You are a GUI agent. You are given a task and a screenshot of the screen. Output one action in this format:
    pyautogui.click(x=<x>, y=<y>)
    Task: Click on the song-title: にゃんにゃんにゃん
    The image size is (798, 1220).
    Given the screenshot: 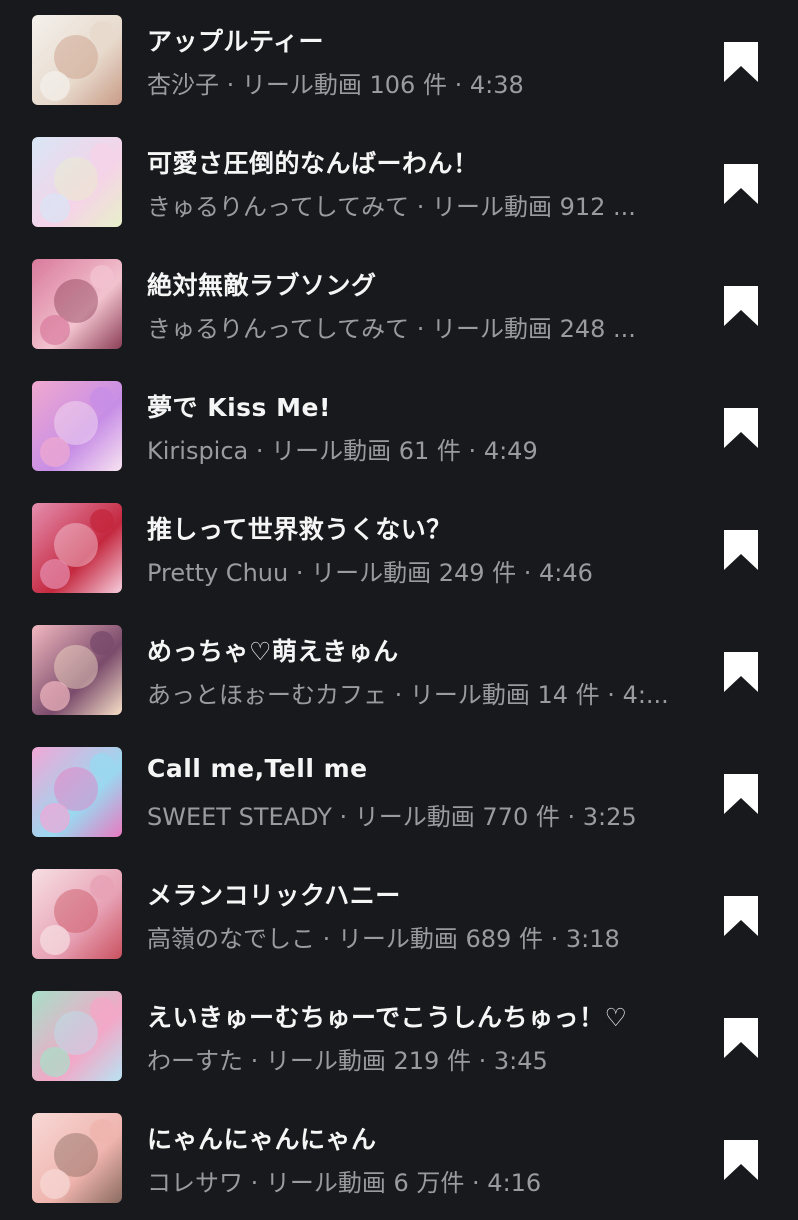 What is the action you would take?
    pyautogui.click(x=262, y=1139)
    